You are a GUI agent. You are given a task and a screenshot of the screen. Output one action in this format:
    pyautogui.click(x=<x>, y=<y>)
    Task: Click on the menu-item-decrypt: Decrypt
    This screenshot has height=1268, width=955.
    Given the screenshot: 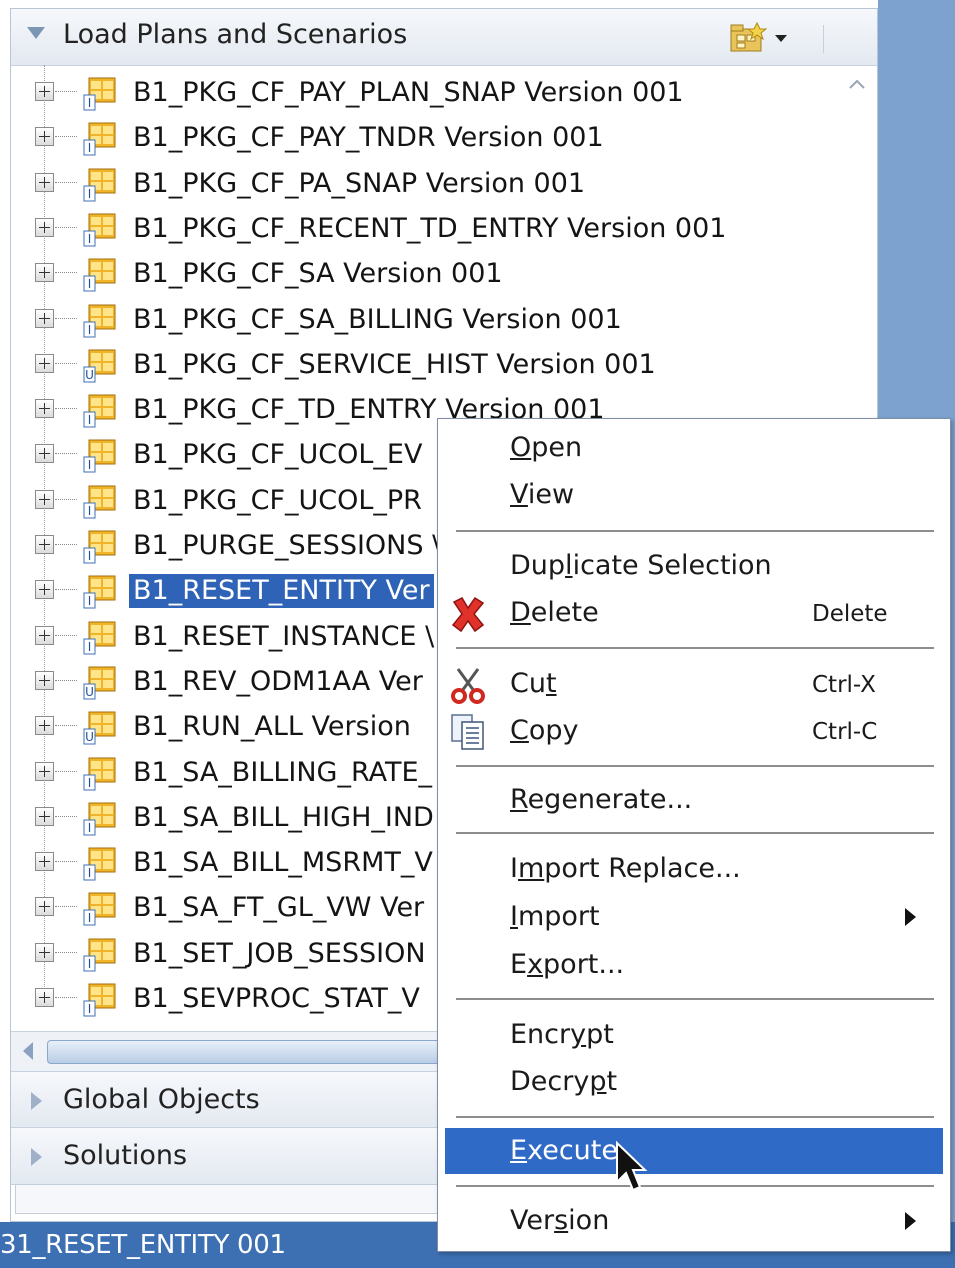 What is the action you would take?
    pyautogui.click(x=694, y=1082)
    